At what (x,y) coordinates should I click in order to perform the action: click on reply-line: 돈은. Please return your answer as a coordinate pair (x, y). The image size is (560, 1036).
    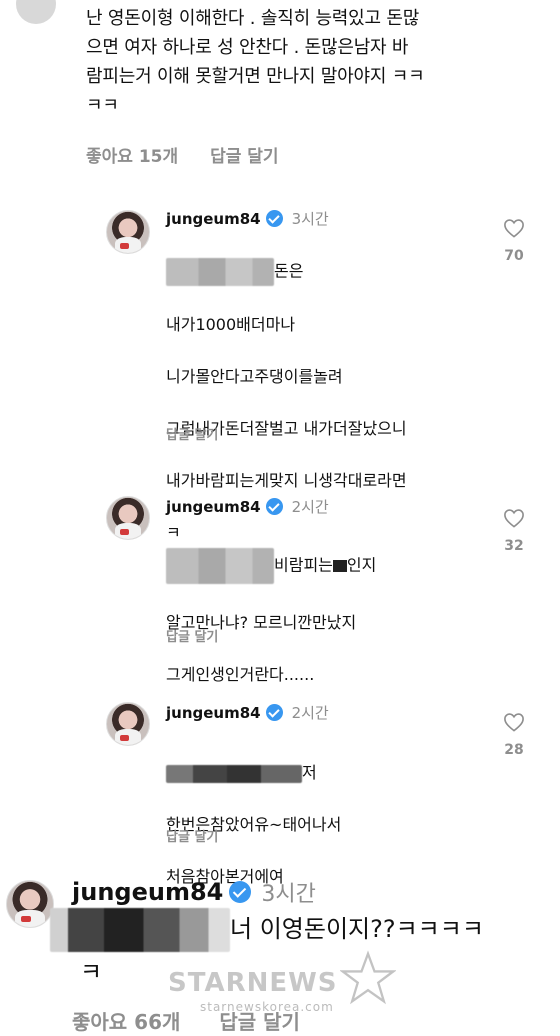
    Looking at the image, I should click on (289, 271).